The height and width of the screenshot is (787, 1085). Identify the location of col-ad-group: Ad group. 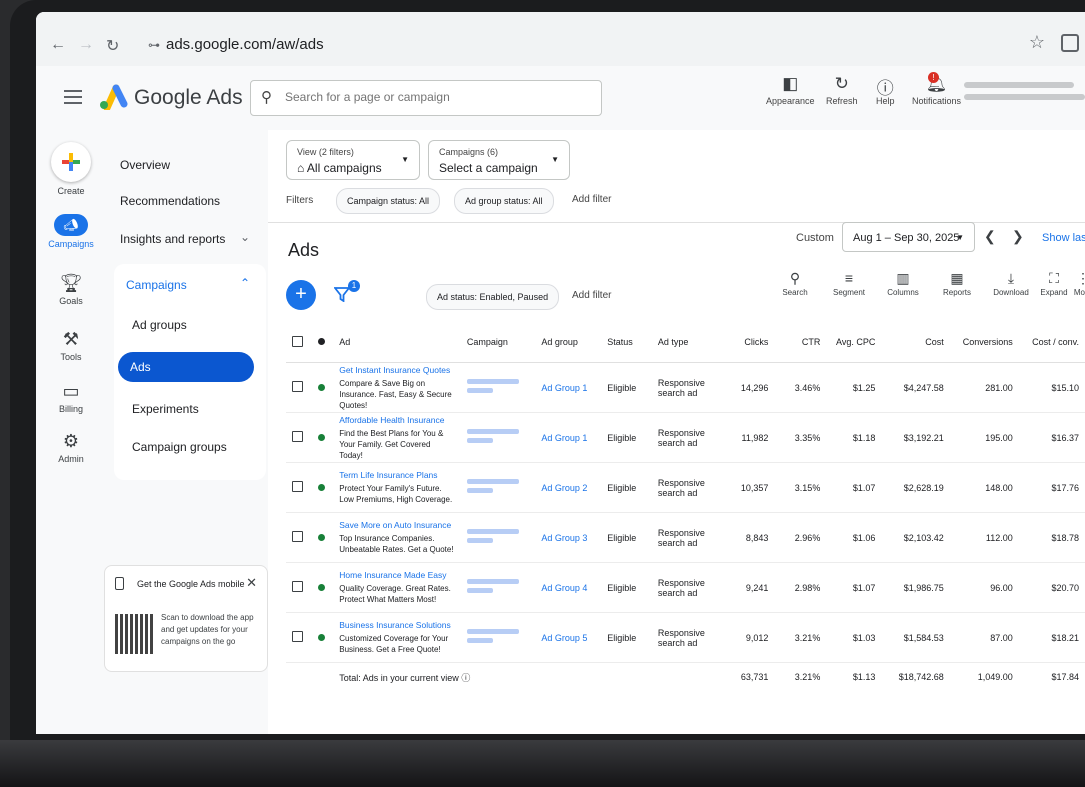
(568, 342).